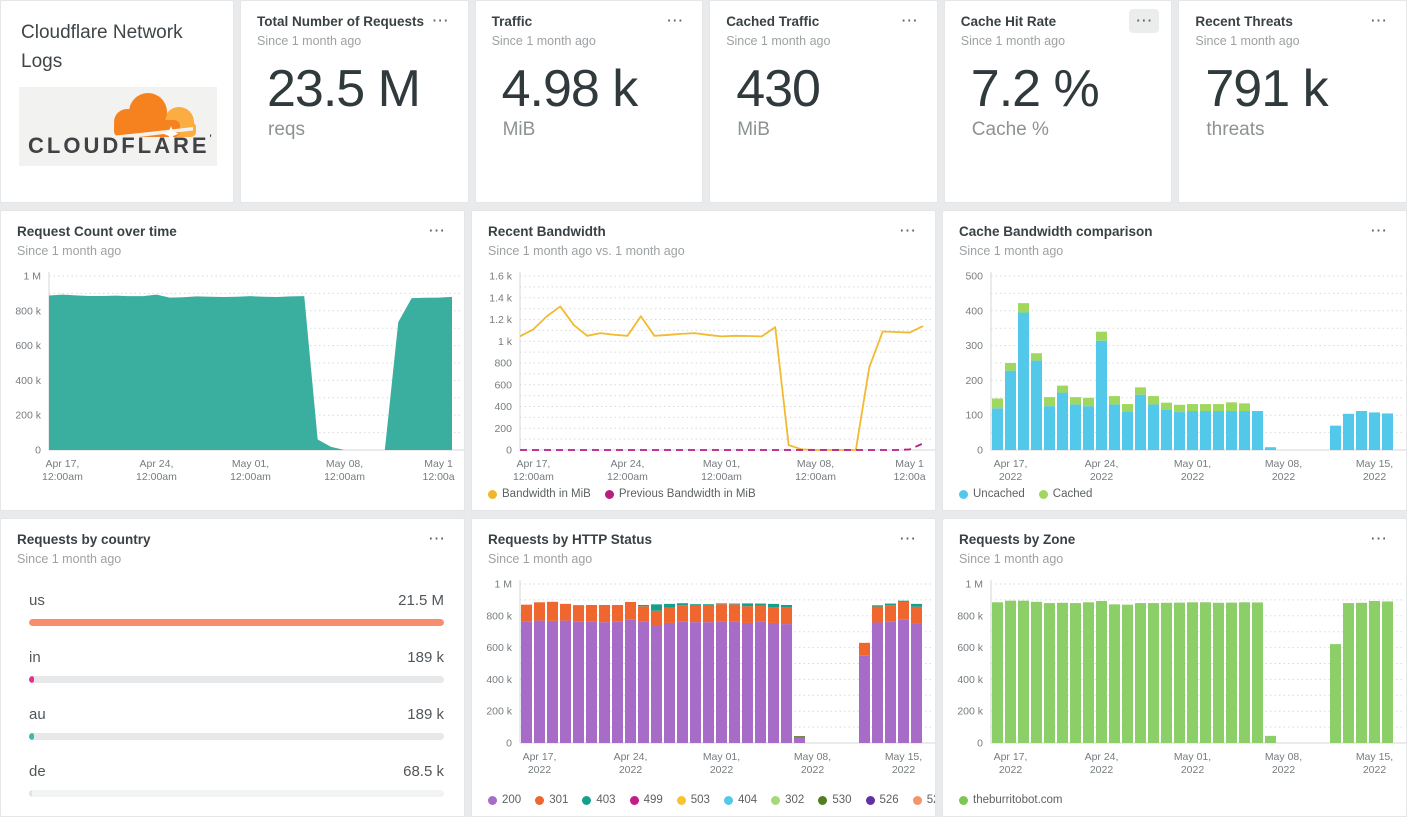 This screenshot has width=1407, height=817. Describe the element at coordinates (559, 800) in the screenshot. I see `legend-item-label: 301` at that location.